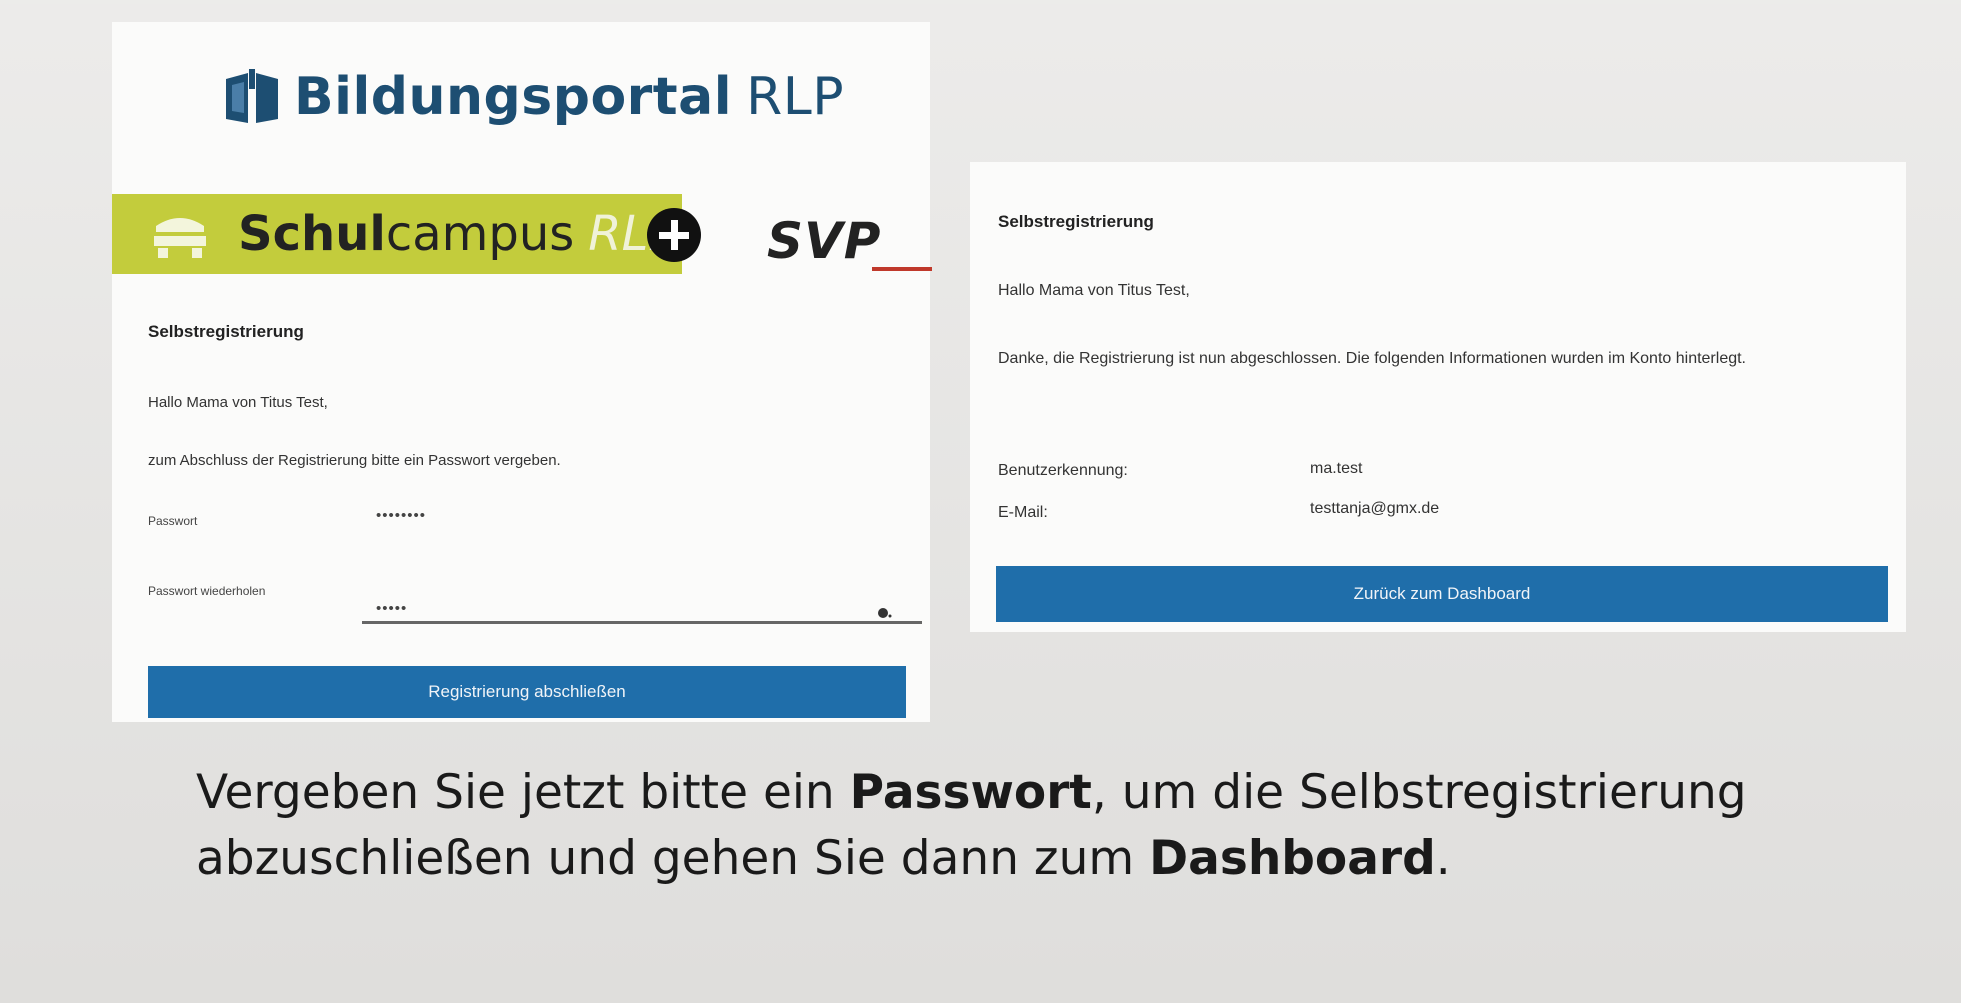  I want to click on username-label: Benutzerkennung:, so click(1063, 470).